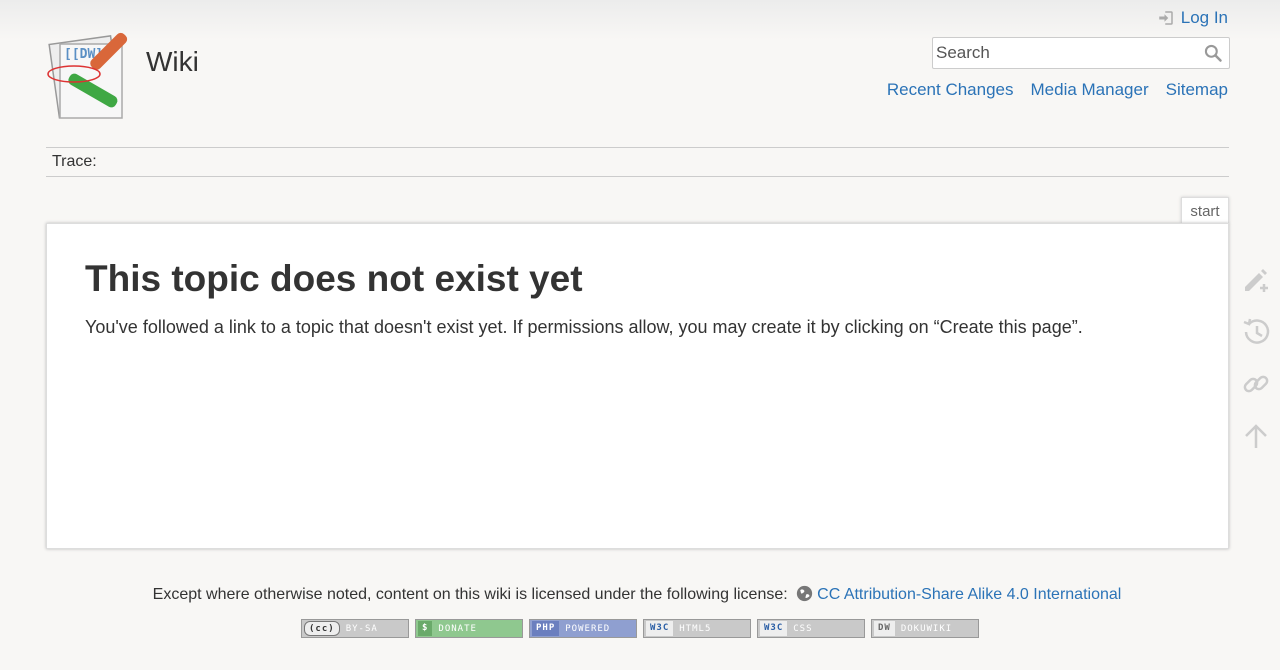 The image size is (1280, 670). I want to click on badge-tag: PHP, so click(545, 628).